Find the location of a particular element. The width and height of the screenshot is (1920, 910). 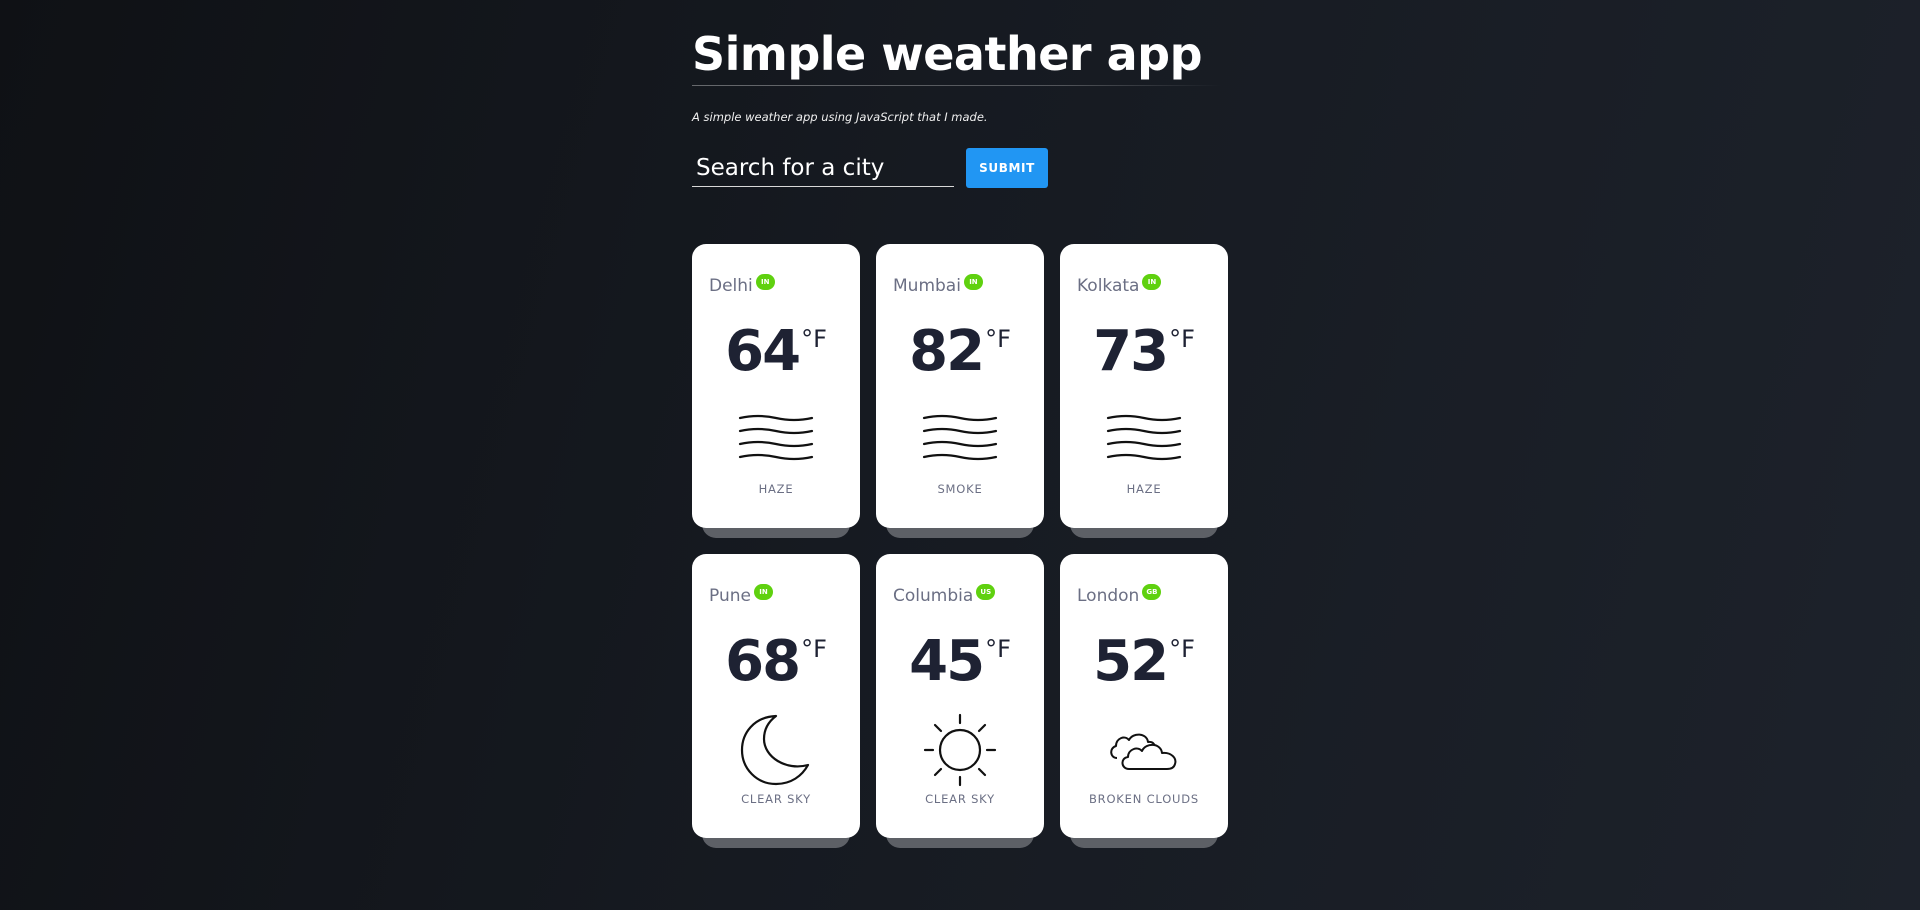

temperature: 45 °F is located at coordinates (960, 662).